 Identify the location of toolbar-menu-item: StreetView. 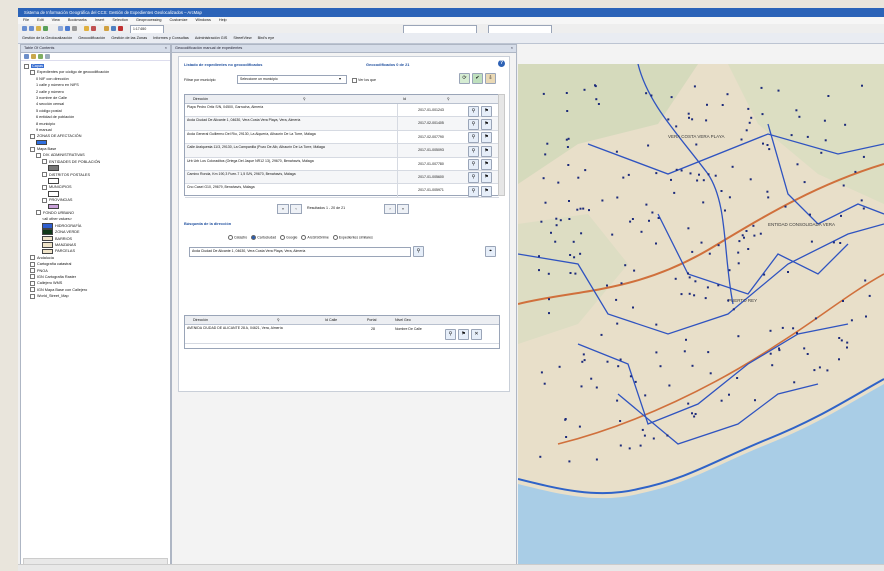
(242, 38).